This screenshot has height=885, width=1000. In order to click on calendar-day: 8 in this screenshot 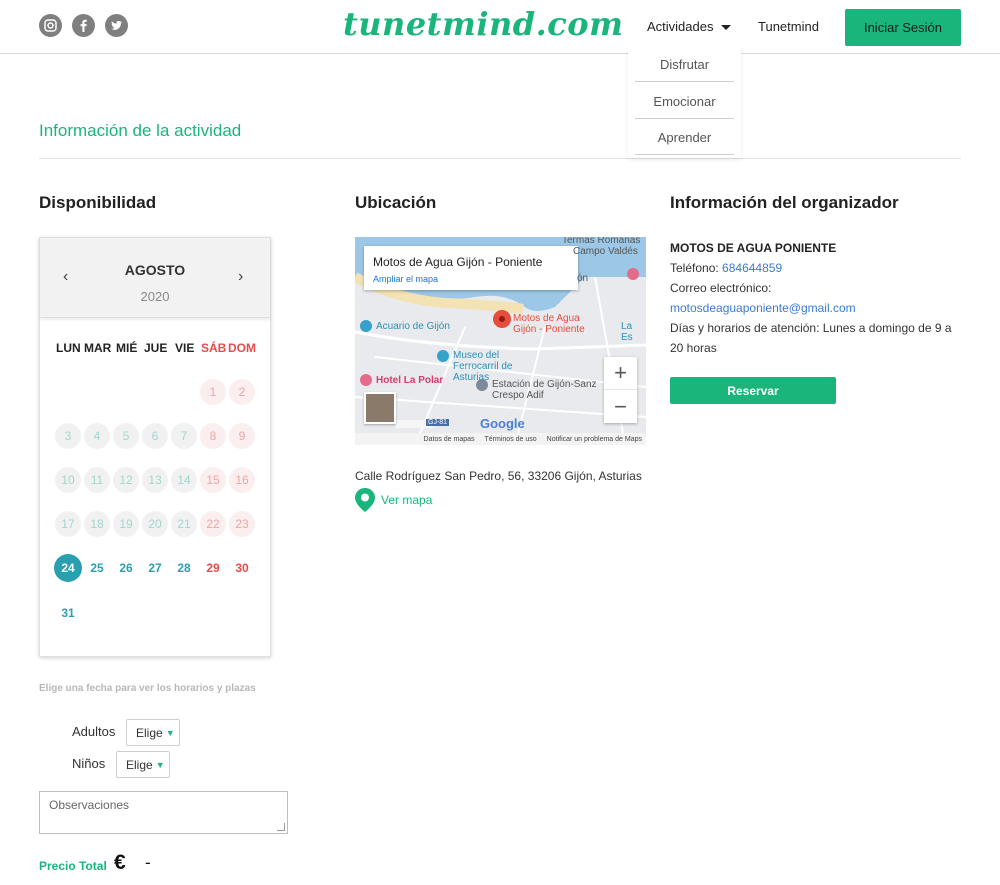, I will do `click(213, 436)`.